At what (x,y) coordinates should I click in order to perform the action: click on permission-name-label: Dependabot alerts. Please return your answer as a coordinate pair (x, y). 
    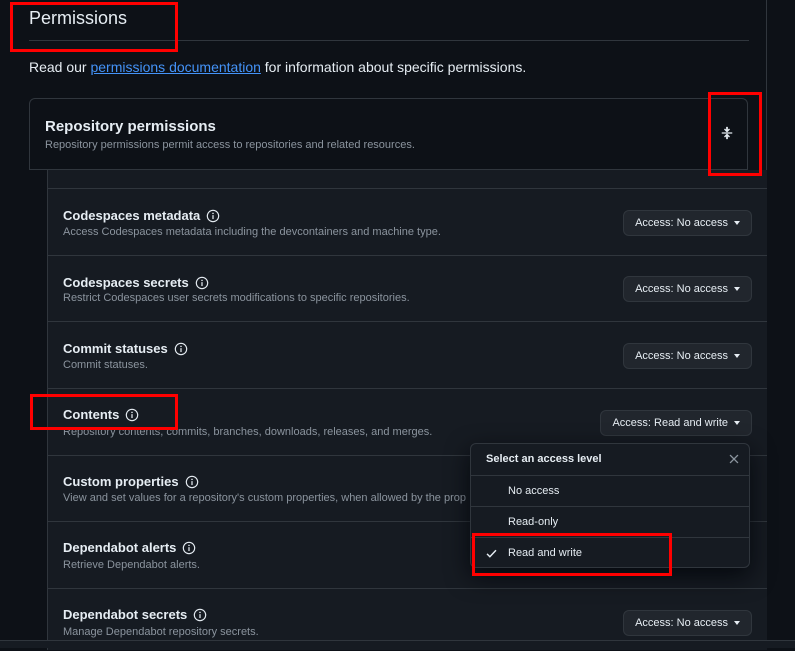
    Looking at the image, I should click on (120, 547).